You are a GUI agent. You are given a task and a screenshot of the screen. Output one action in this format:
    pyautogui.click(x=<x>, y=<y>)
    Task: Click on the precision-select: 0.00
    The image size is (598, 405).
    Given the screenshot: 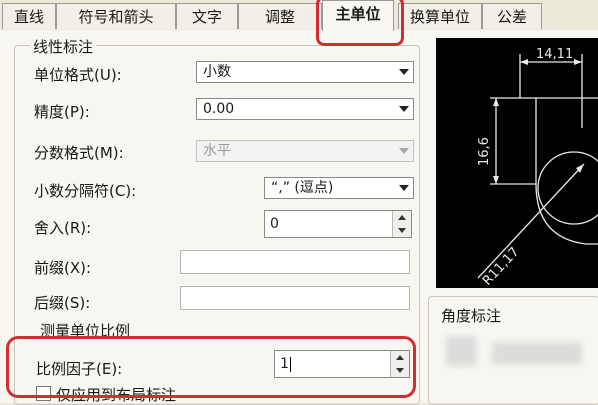 What is the action you would take?
    pyautogui.click(x=305, y=109)
    